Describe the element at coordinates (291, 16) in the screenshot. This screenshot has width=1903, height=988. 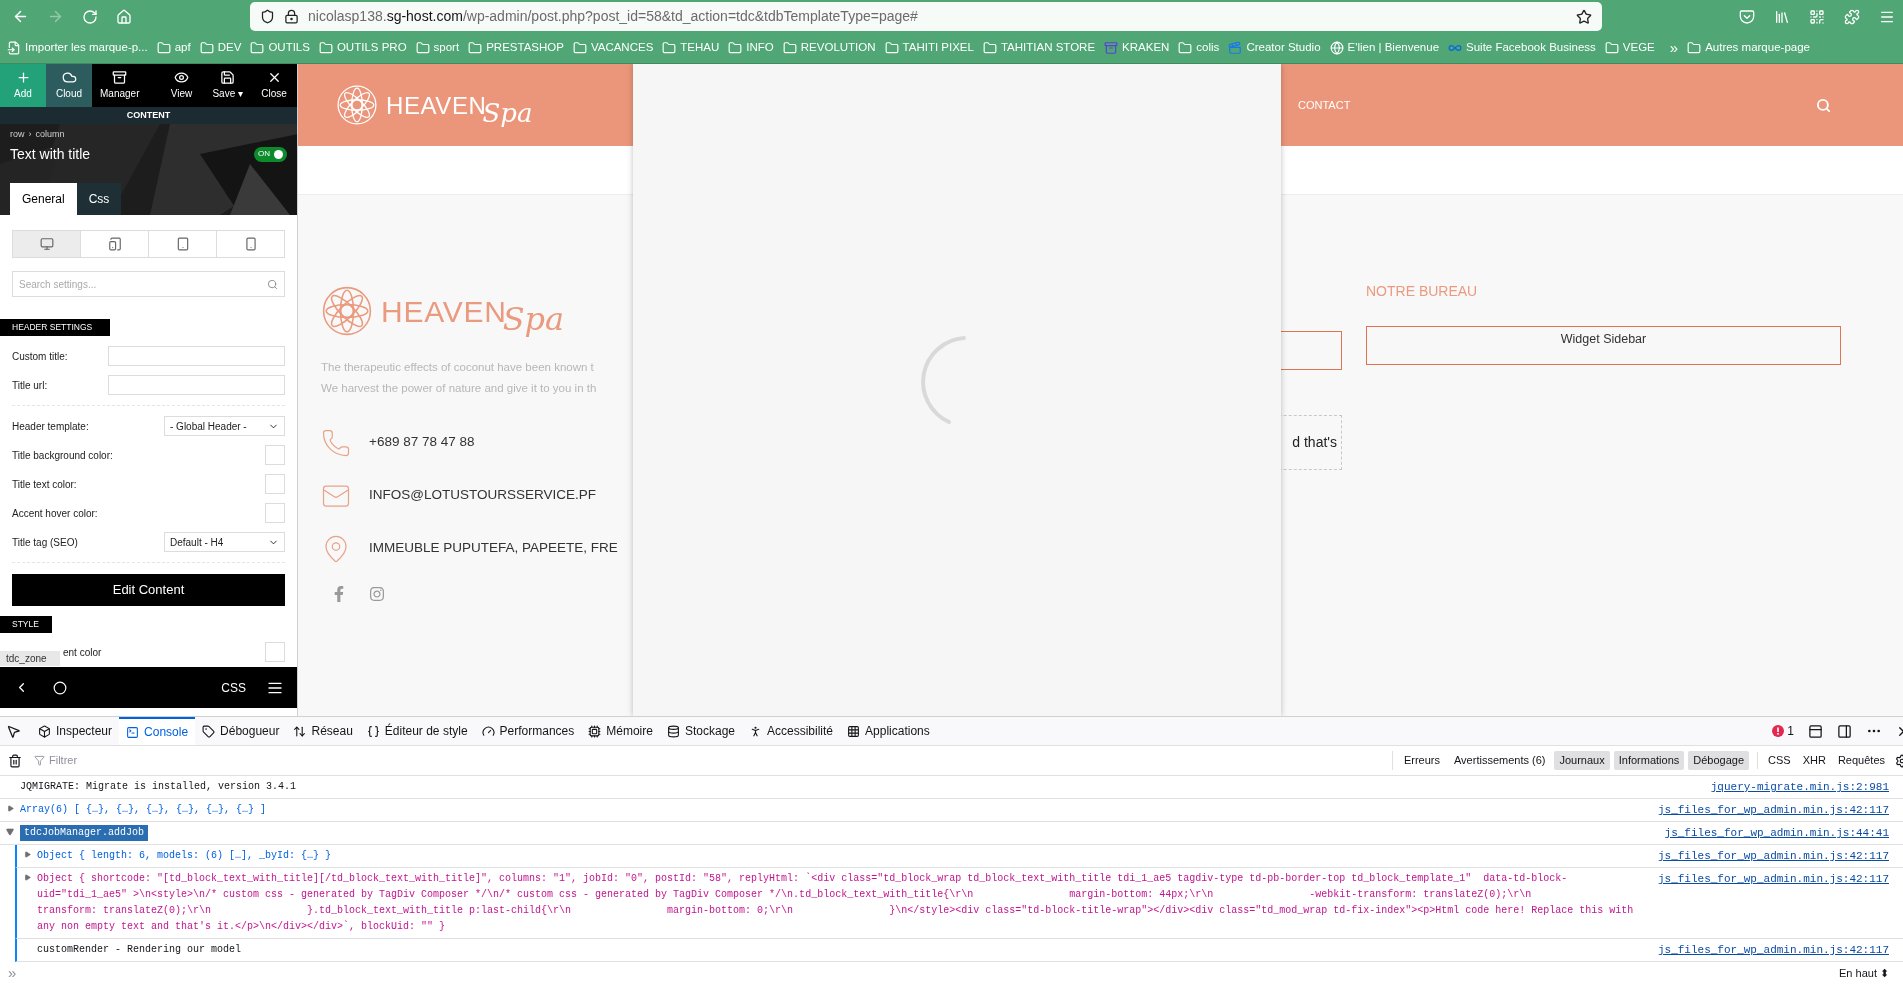
I see `insecure-lock-icon` at that location.